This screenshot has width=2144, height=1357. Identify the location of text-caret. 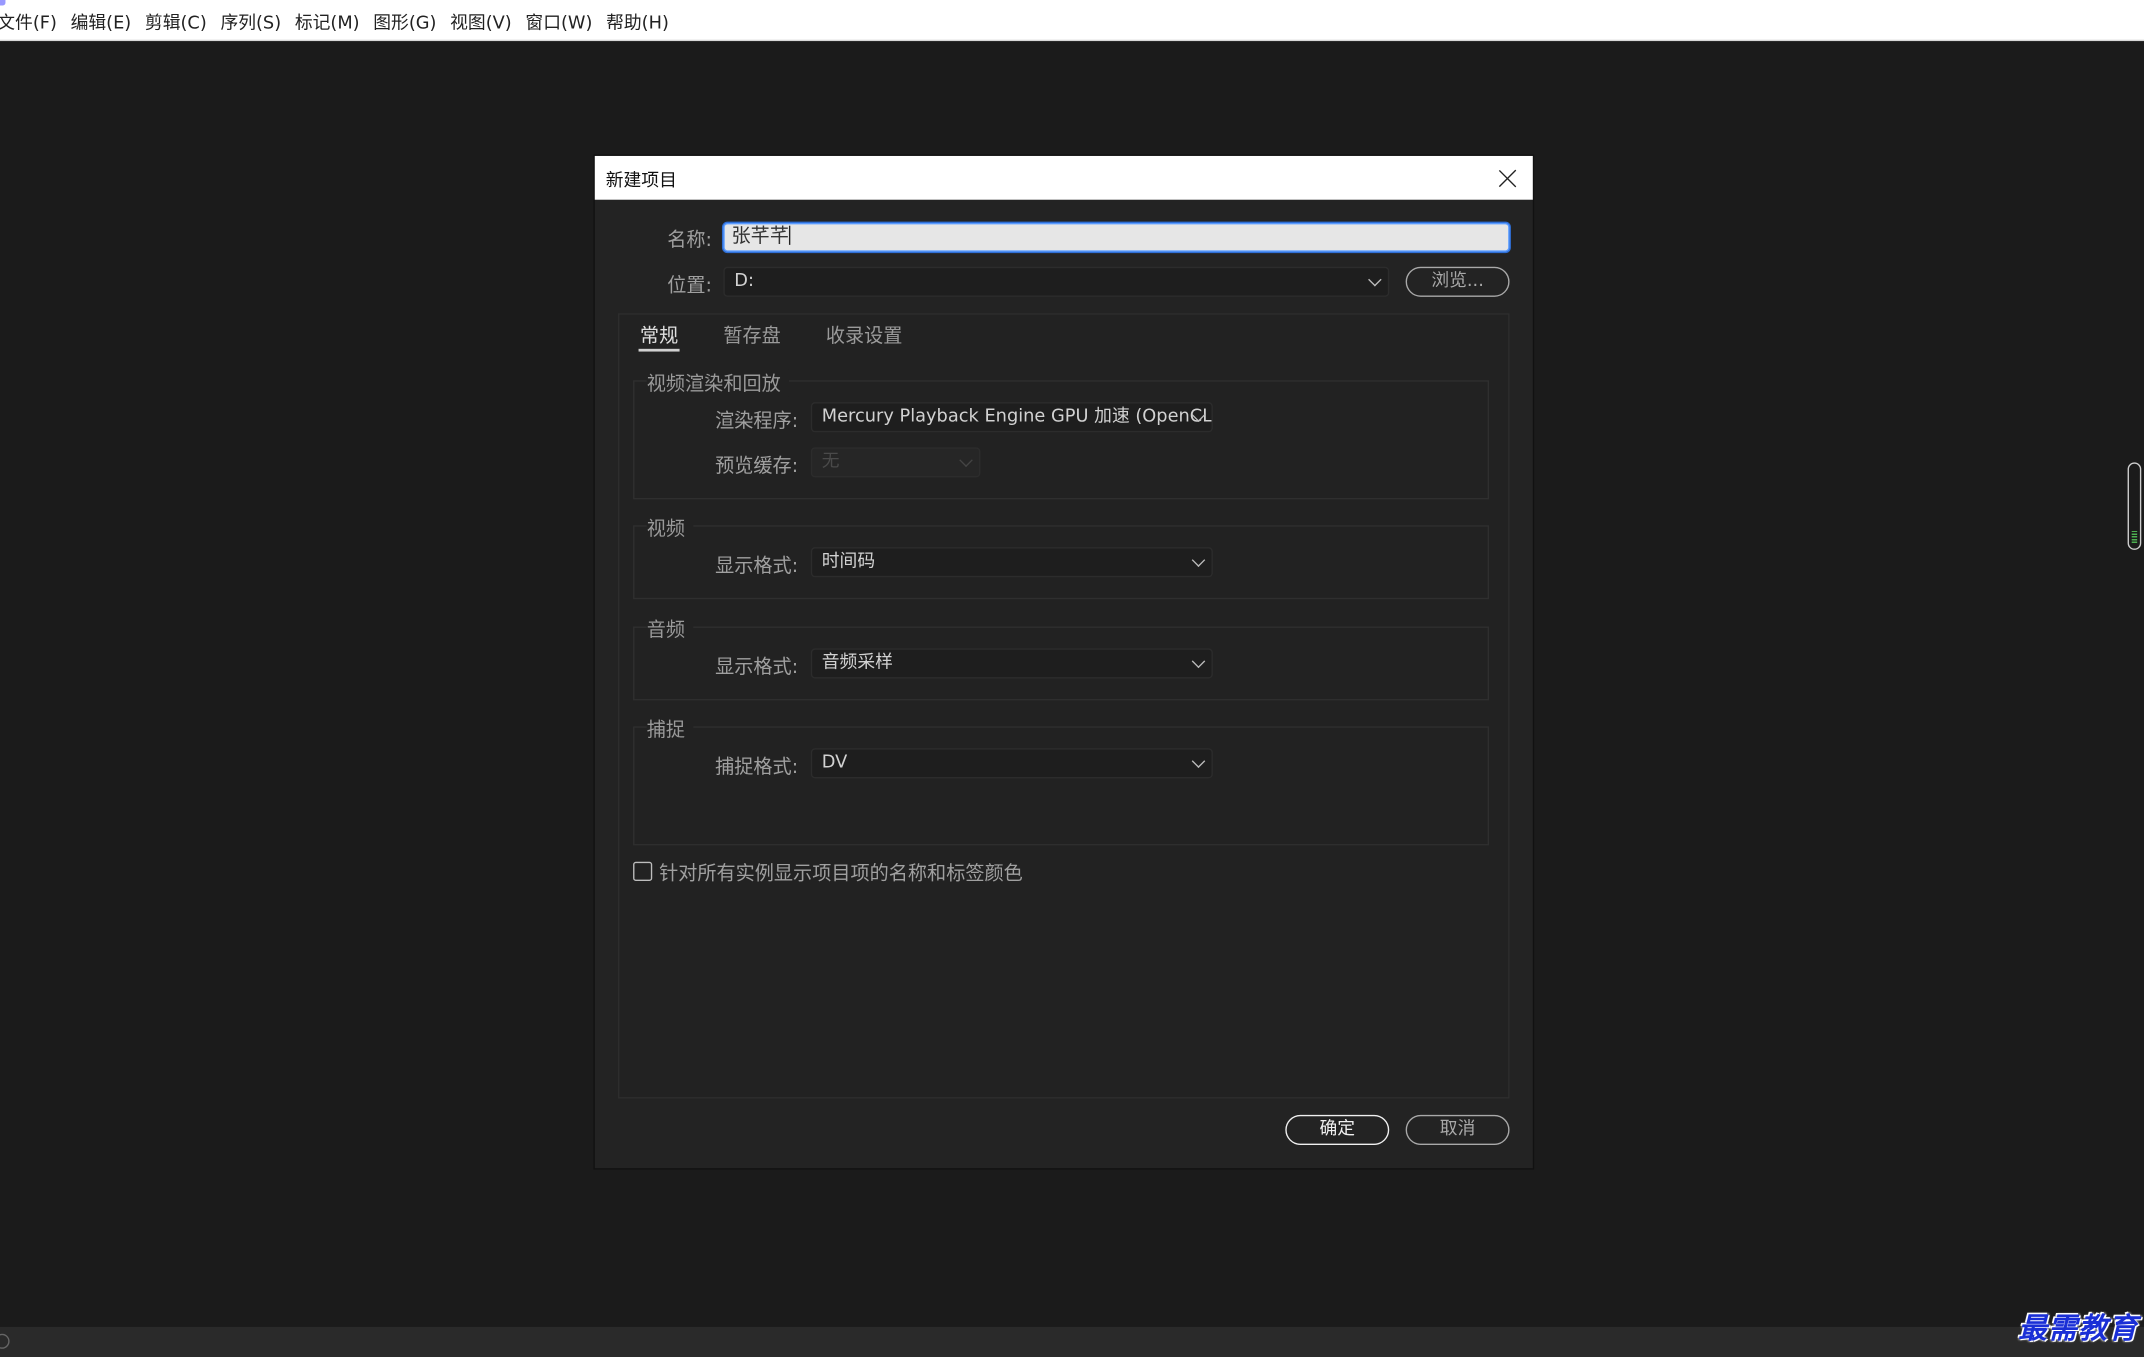
(789, 235).